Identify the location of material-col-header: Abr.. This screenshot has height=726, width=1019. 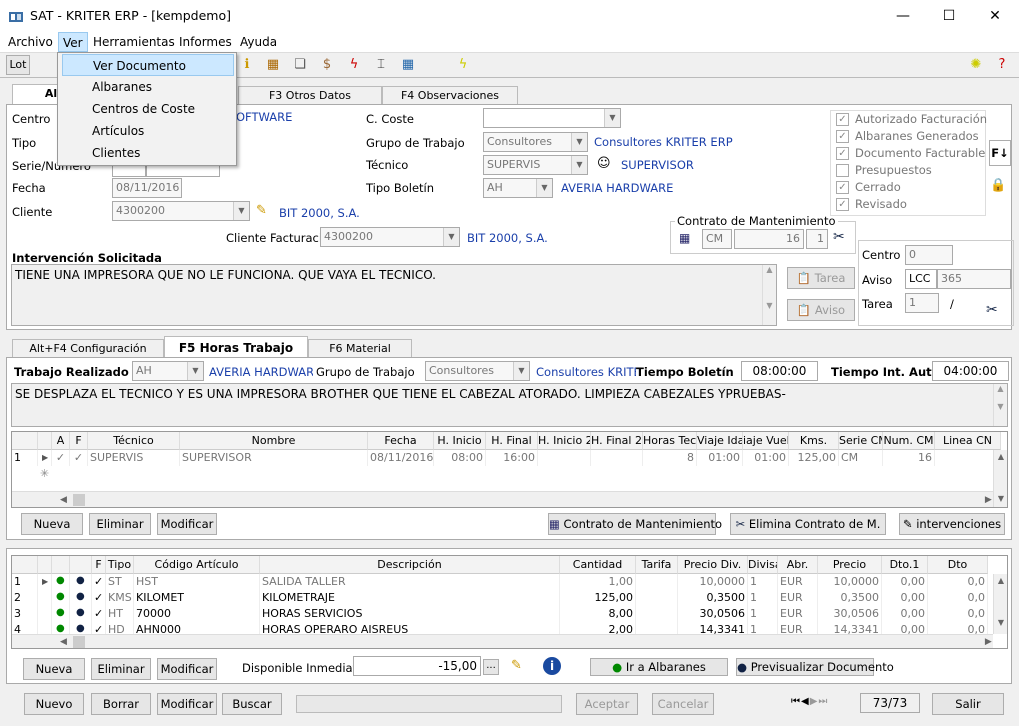
(798, 565).